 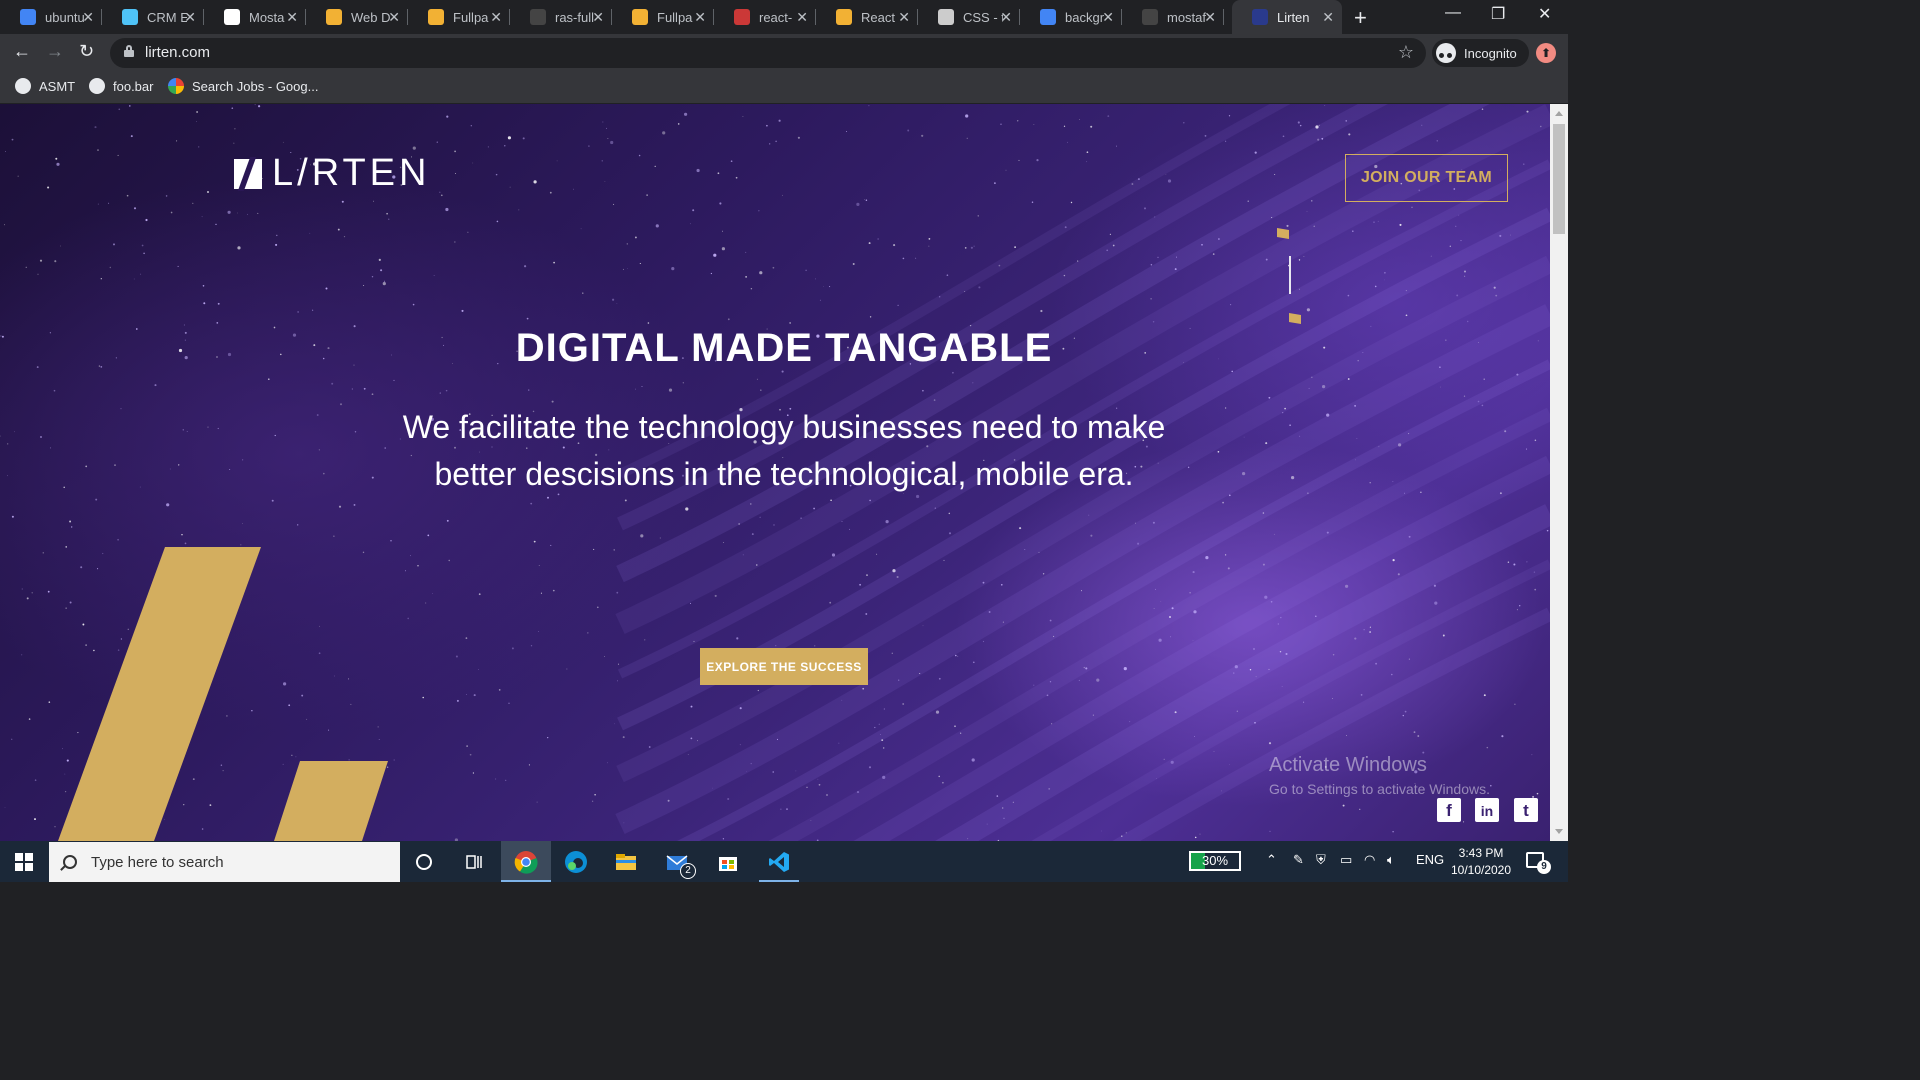 What do you see at coordinates (1426, 178) in the screenshot?
I see `join-our-team-button: JOIN OUR TEAM` at bounding box center [1426, 178].